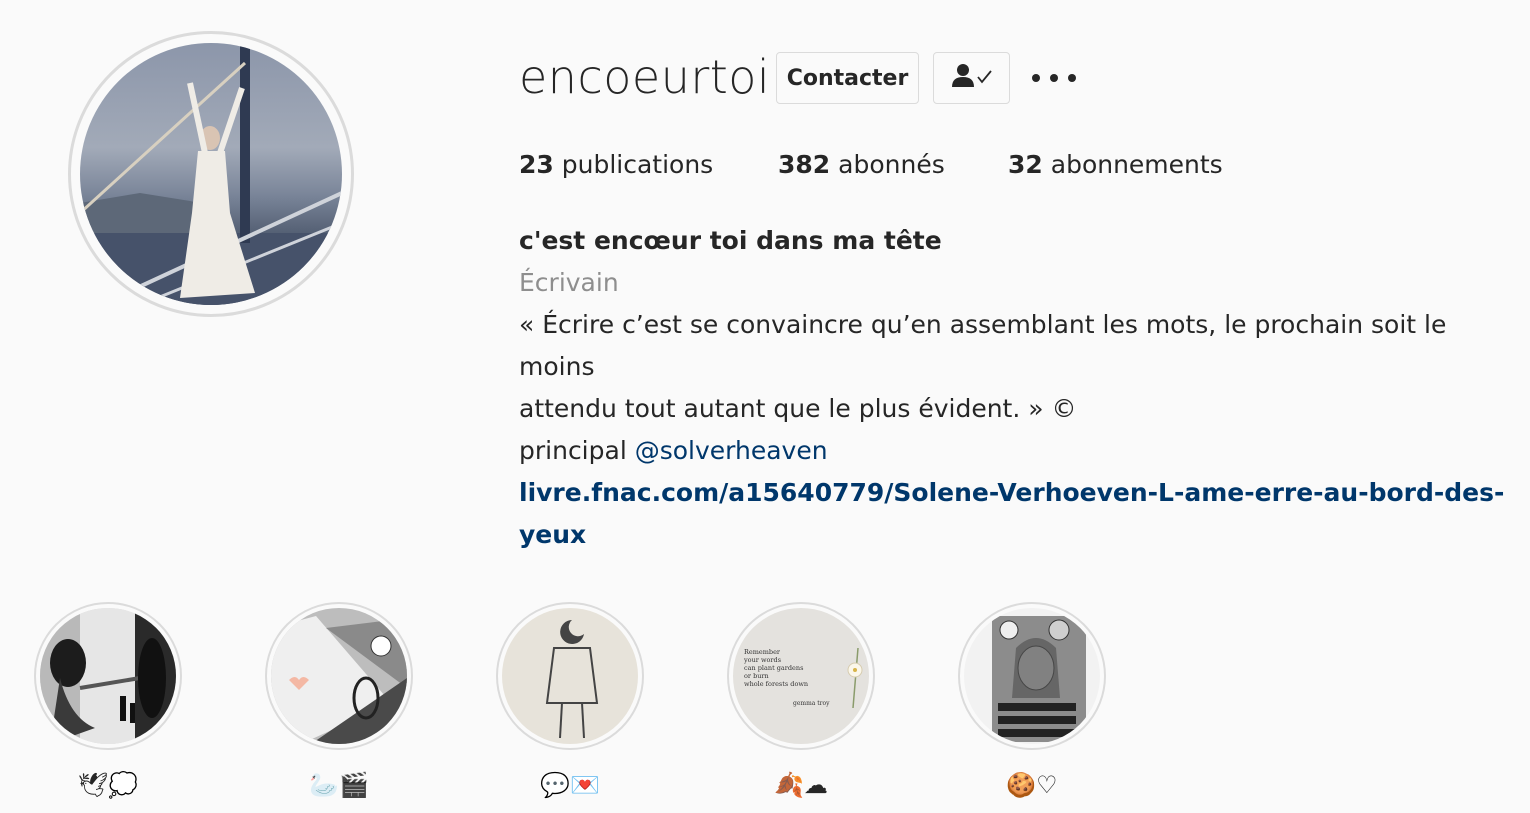  I want to click on username: encoeurtoi, so click(645, 77).